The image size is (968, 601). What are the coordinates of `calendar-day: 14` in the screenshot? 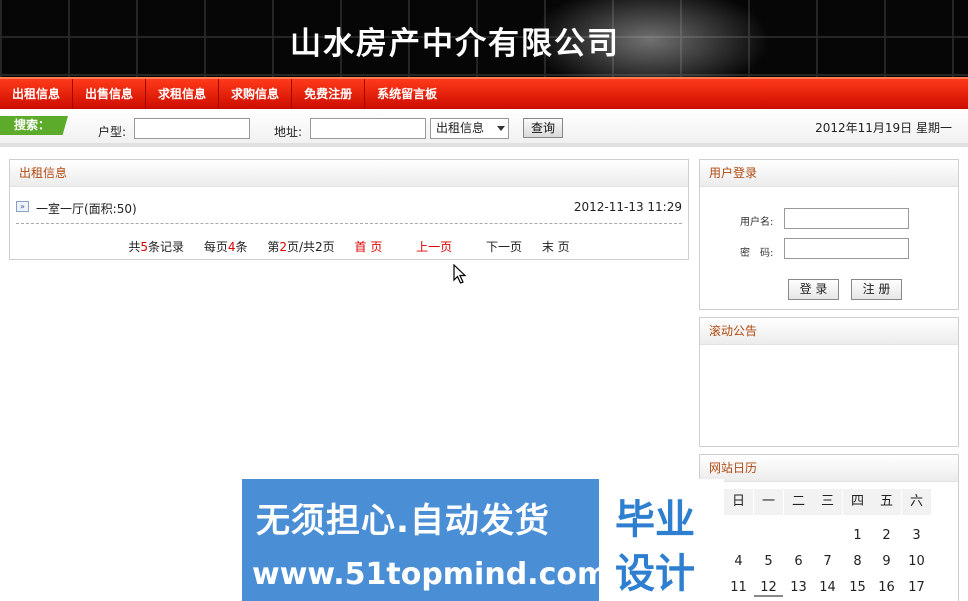 It's located at (827, 587).